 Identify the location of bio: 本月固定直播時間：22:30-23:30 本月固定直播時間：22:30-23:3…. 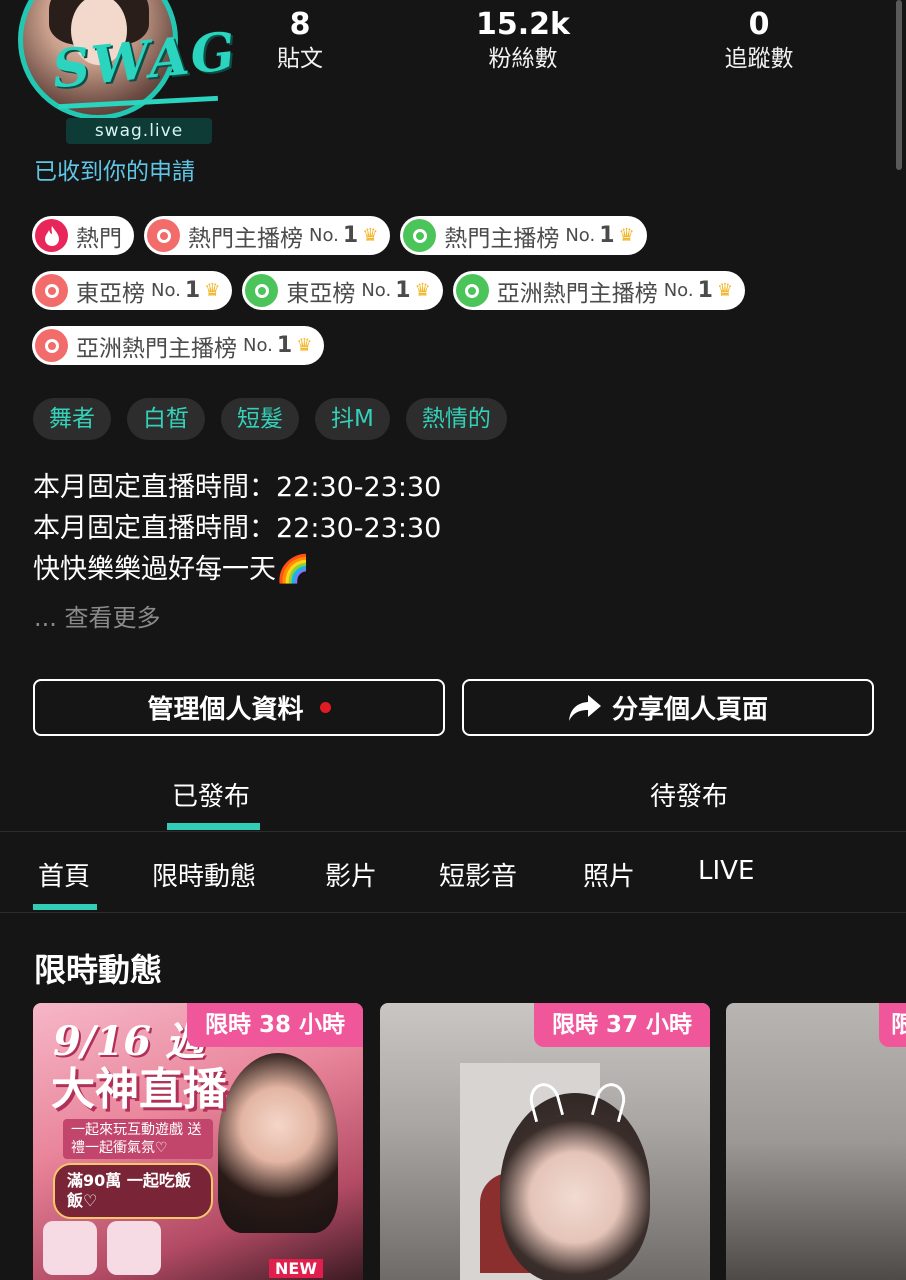
(237, 528).